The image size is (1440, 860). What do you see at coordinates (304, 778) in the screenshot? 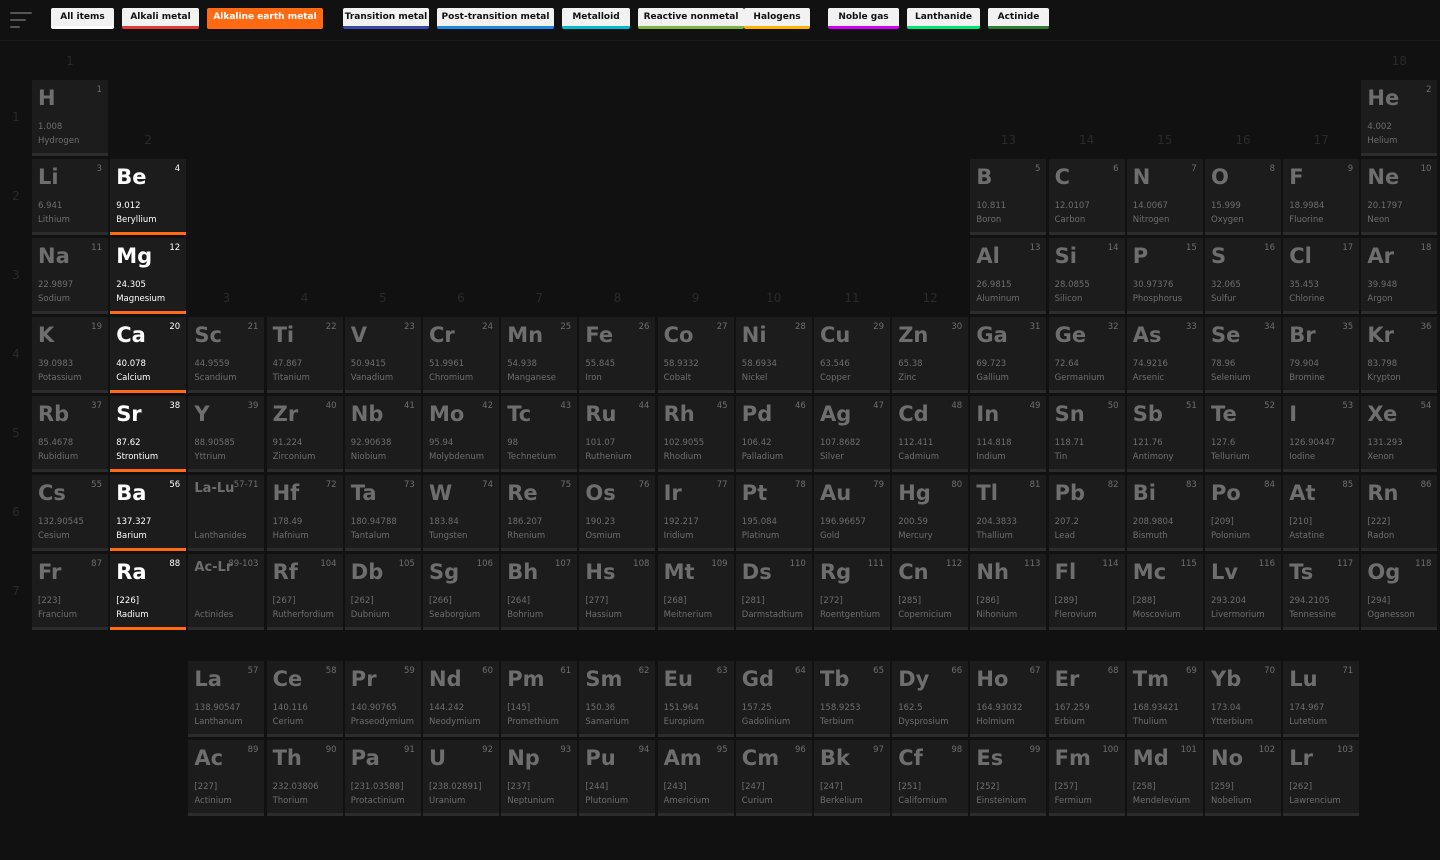
I see `element-tile-thorium: Th 90 232.03806 Thorium` at bounding box center [304, 778].